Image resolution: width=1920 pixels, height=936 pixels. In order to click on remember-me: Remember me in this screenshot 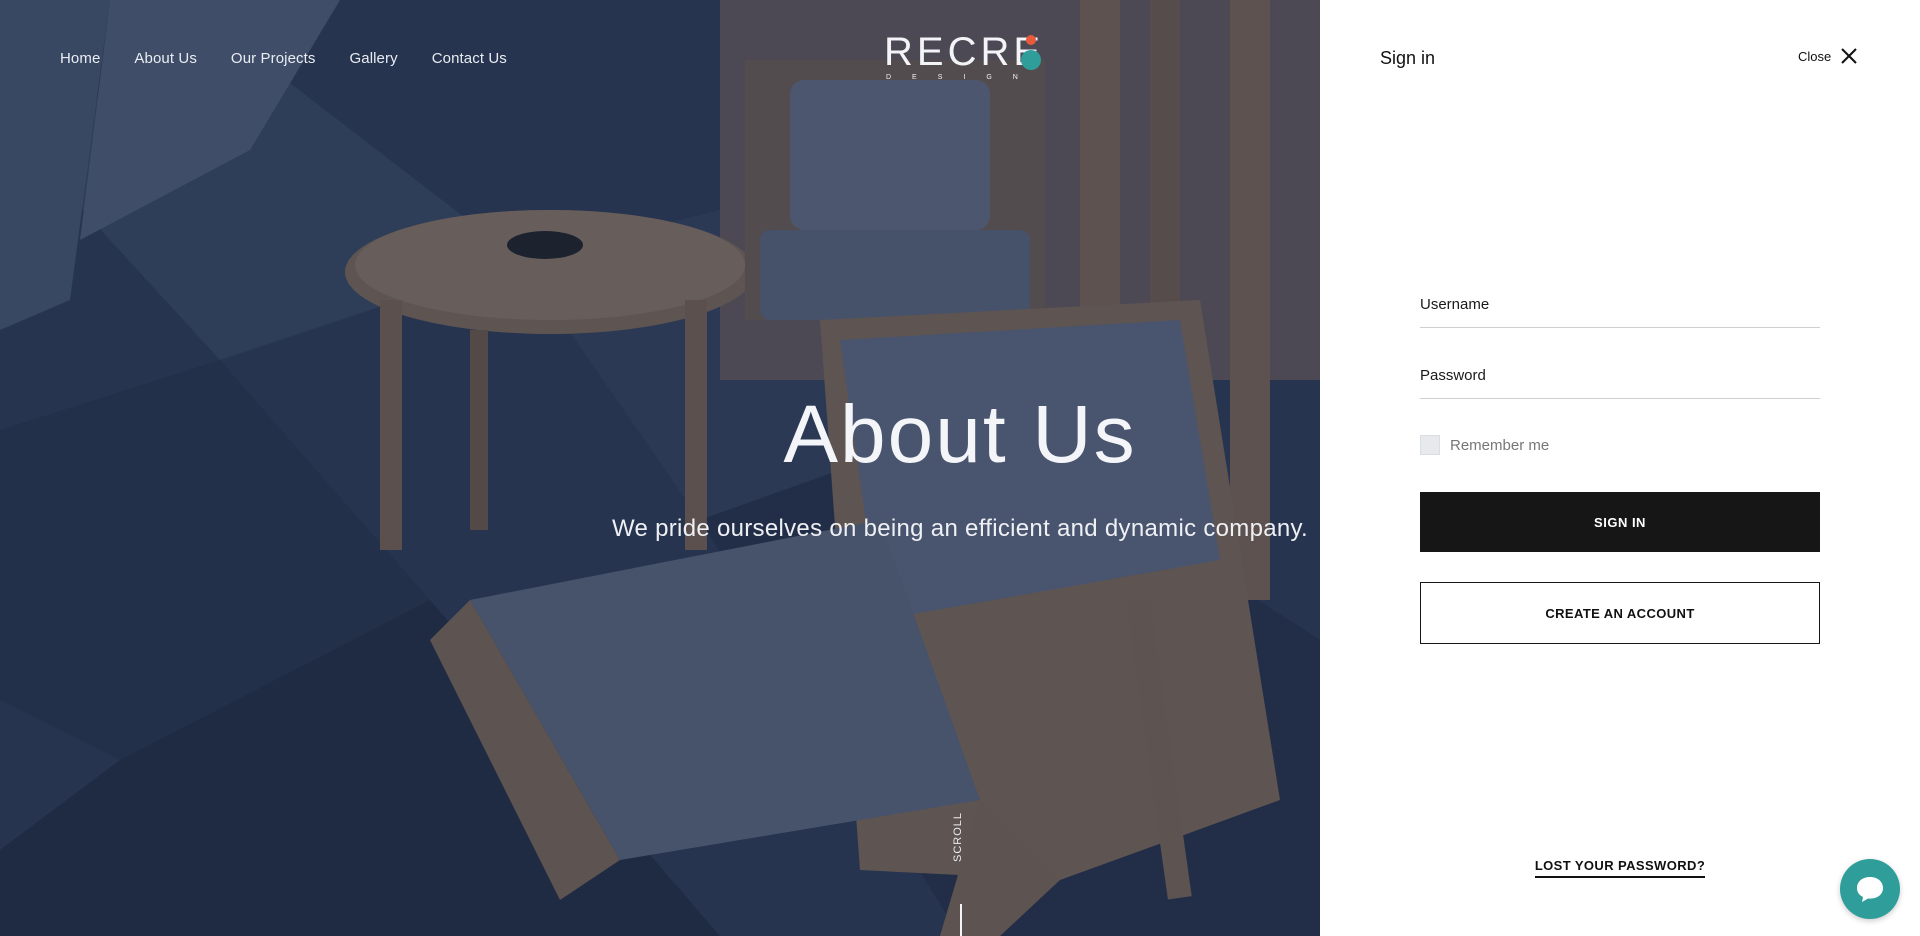, I will do `click(1484, 445)`.